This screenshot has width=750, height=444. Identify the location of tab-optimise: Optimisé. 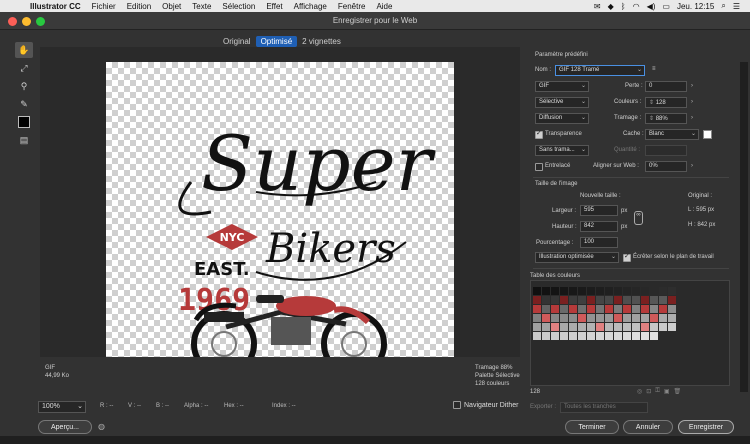
(276, 41).